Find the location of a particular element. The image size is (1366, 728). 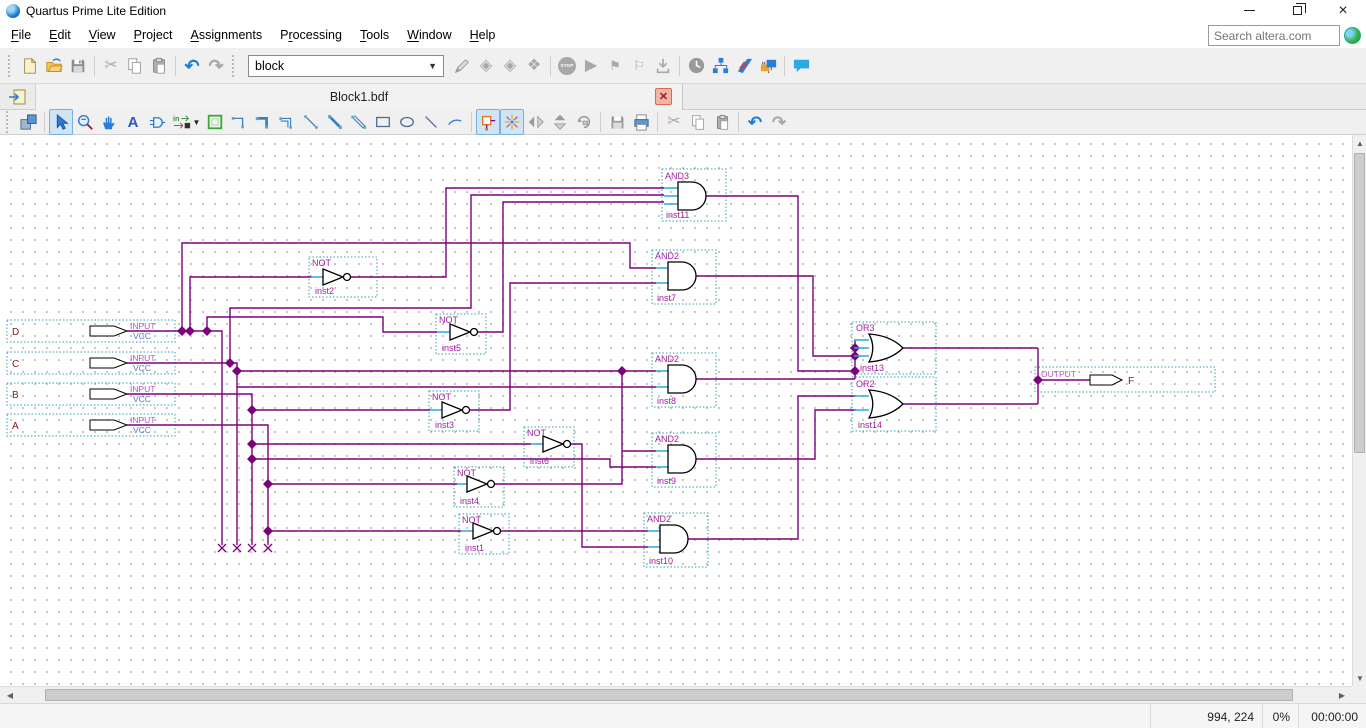

stop-button: STOP is located at coordinates (567, 66).